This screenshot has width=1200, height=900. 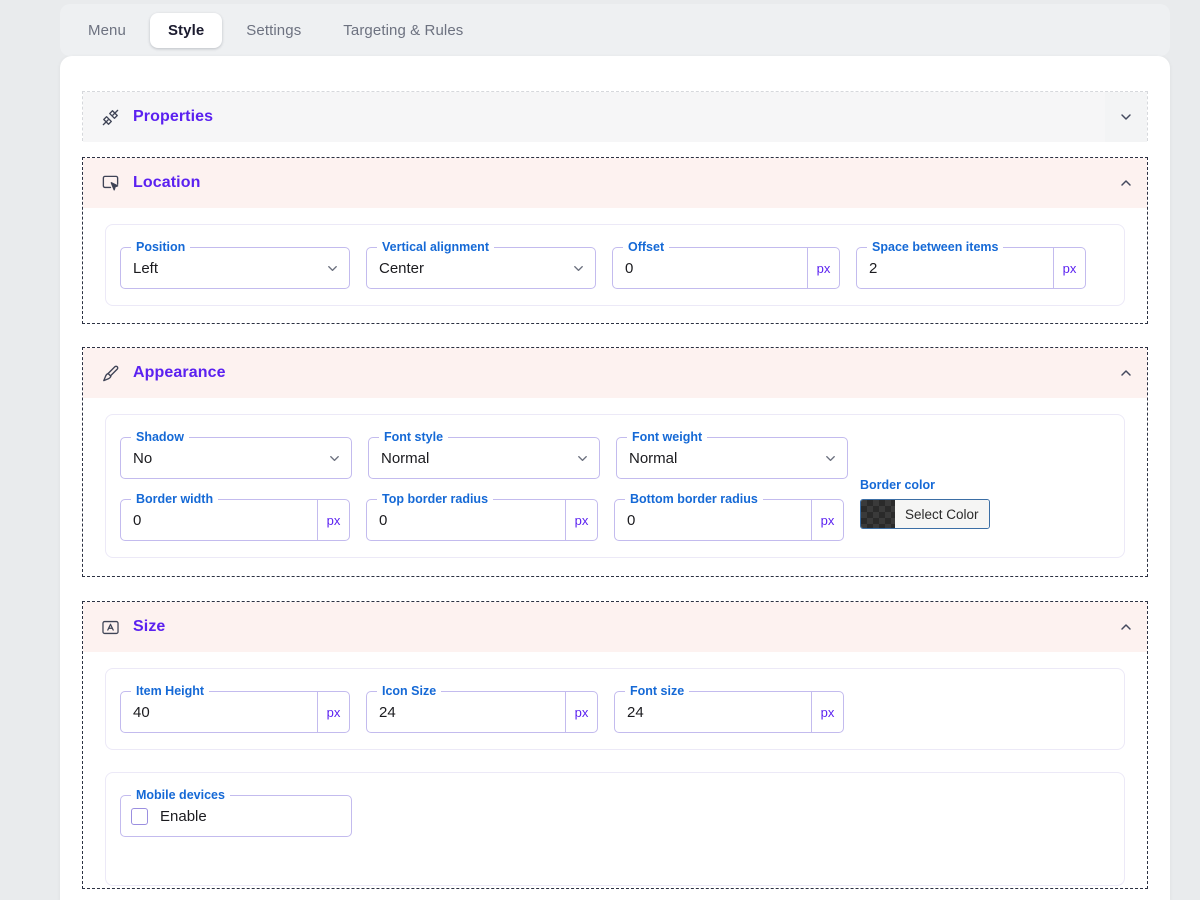 What do you see at coordinates (173, 116) in the screenshot?
I see `section-properties-title: Properties` at bounding box center [173, 116].